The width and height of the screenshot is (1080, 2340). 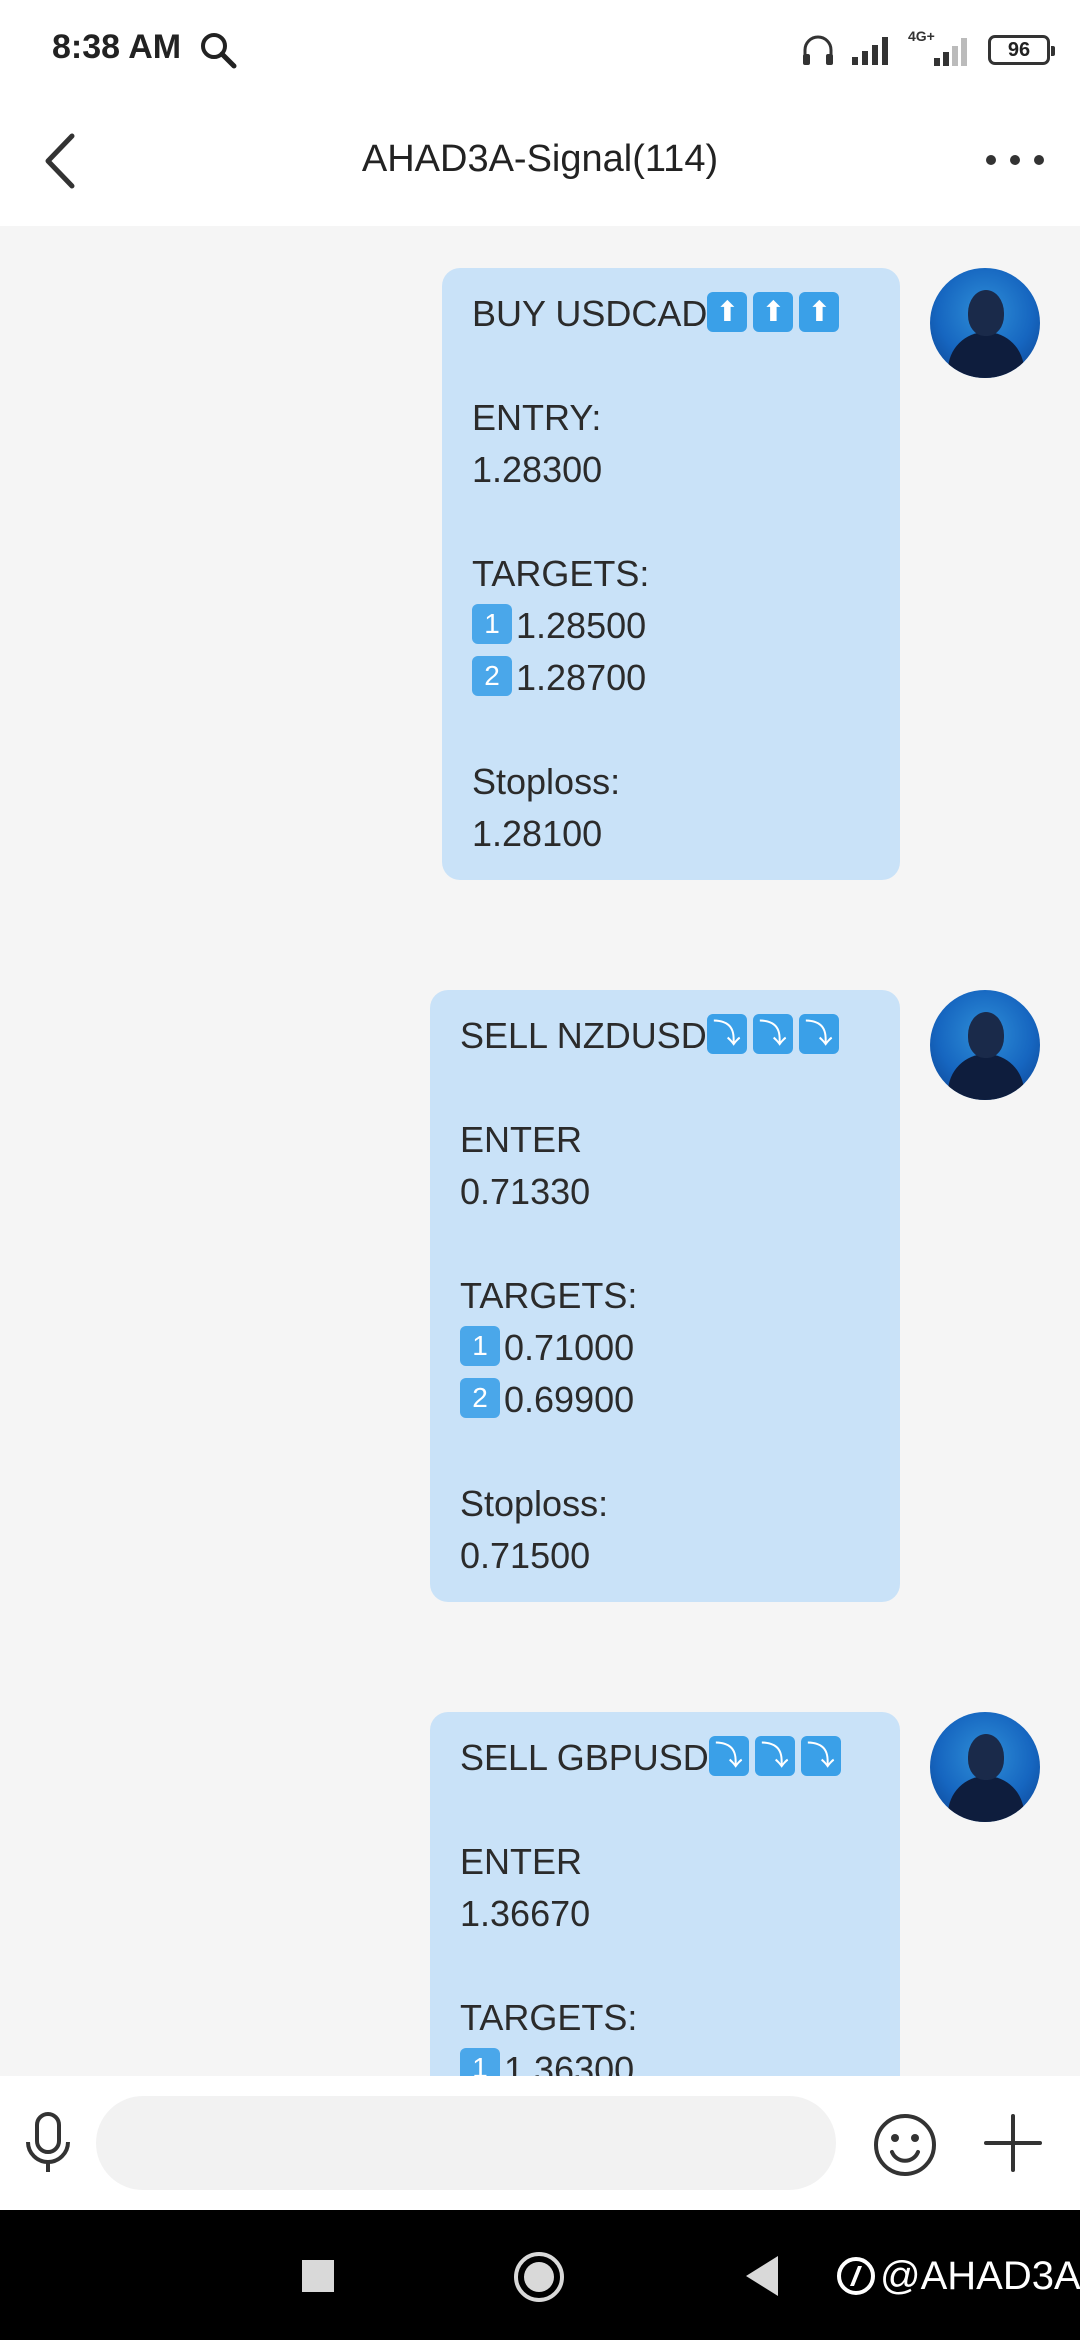 I want to click on watermark-text: @AHAD3A, so click(x=980, y=2275).